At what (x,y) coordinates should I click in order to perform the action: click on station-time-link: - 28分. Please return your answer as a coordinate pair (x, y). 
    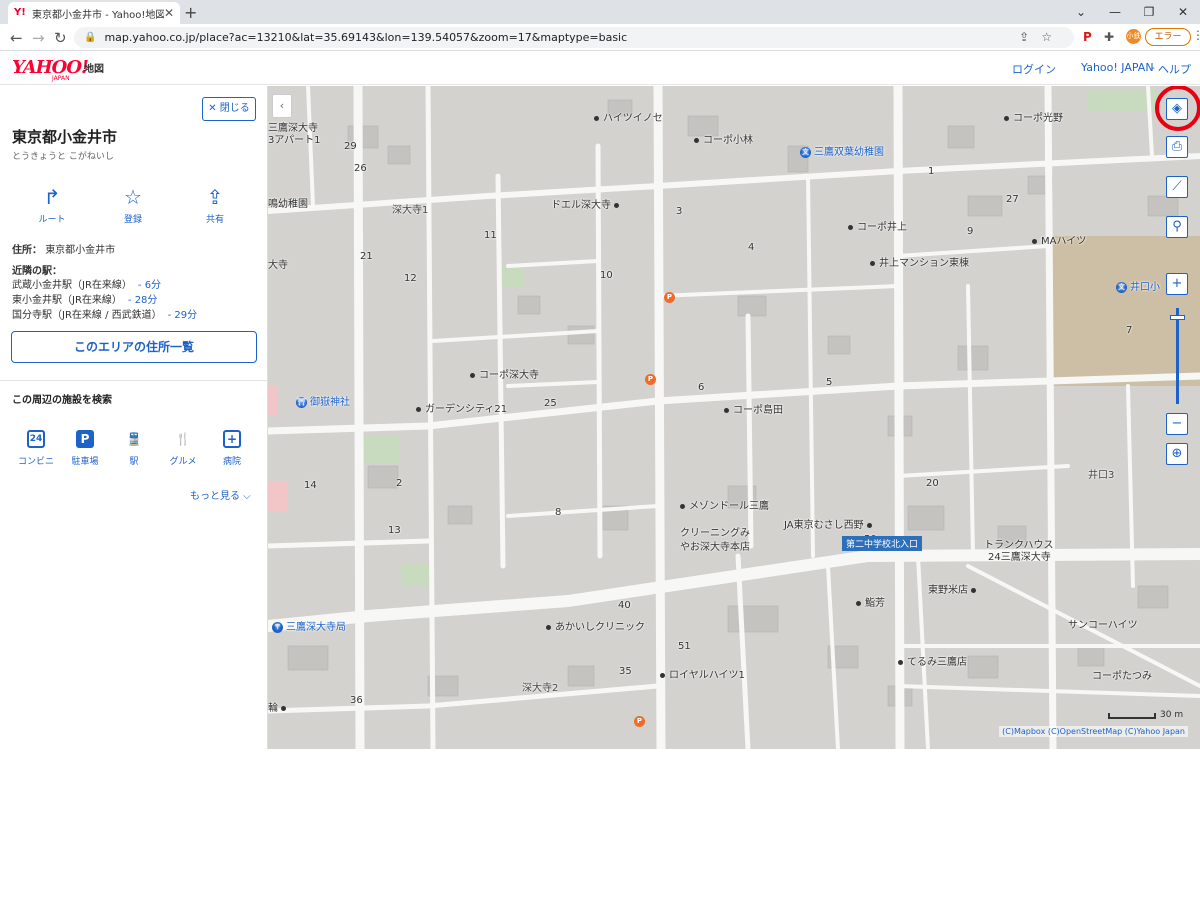
    Looking at the image, I should click on (143, 300).